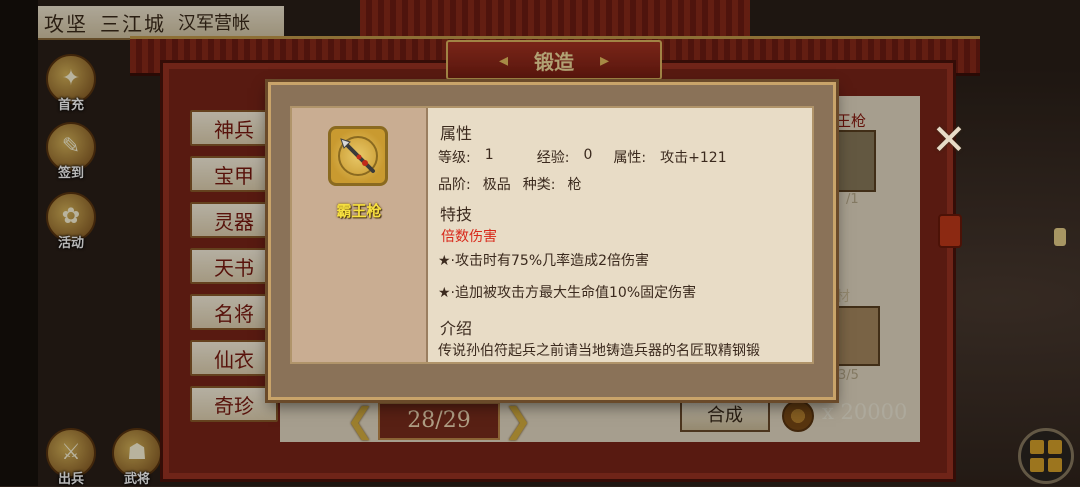 The image size is (1080, 487). What do you see at coordinates (553, 158) in the screenshot?
I see `exp-label: 经验:` at bounding box center [553, 158].